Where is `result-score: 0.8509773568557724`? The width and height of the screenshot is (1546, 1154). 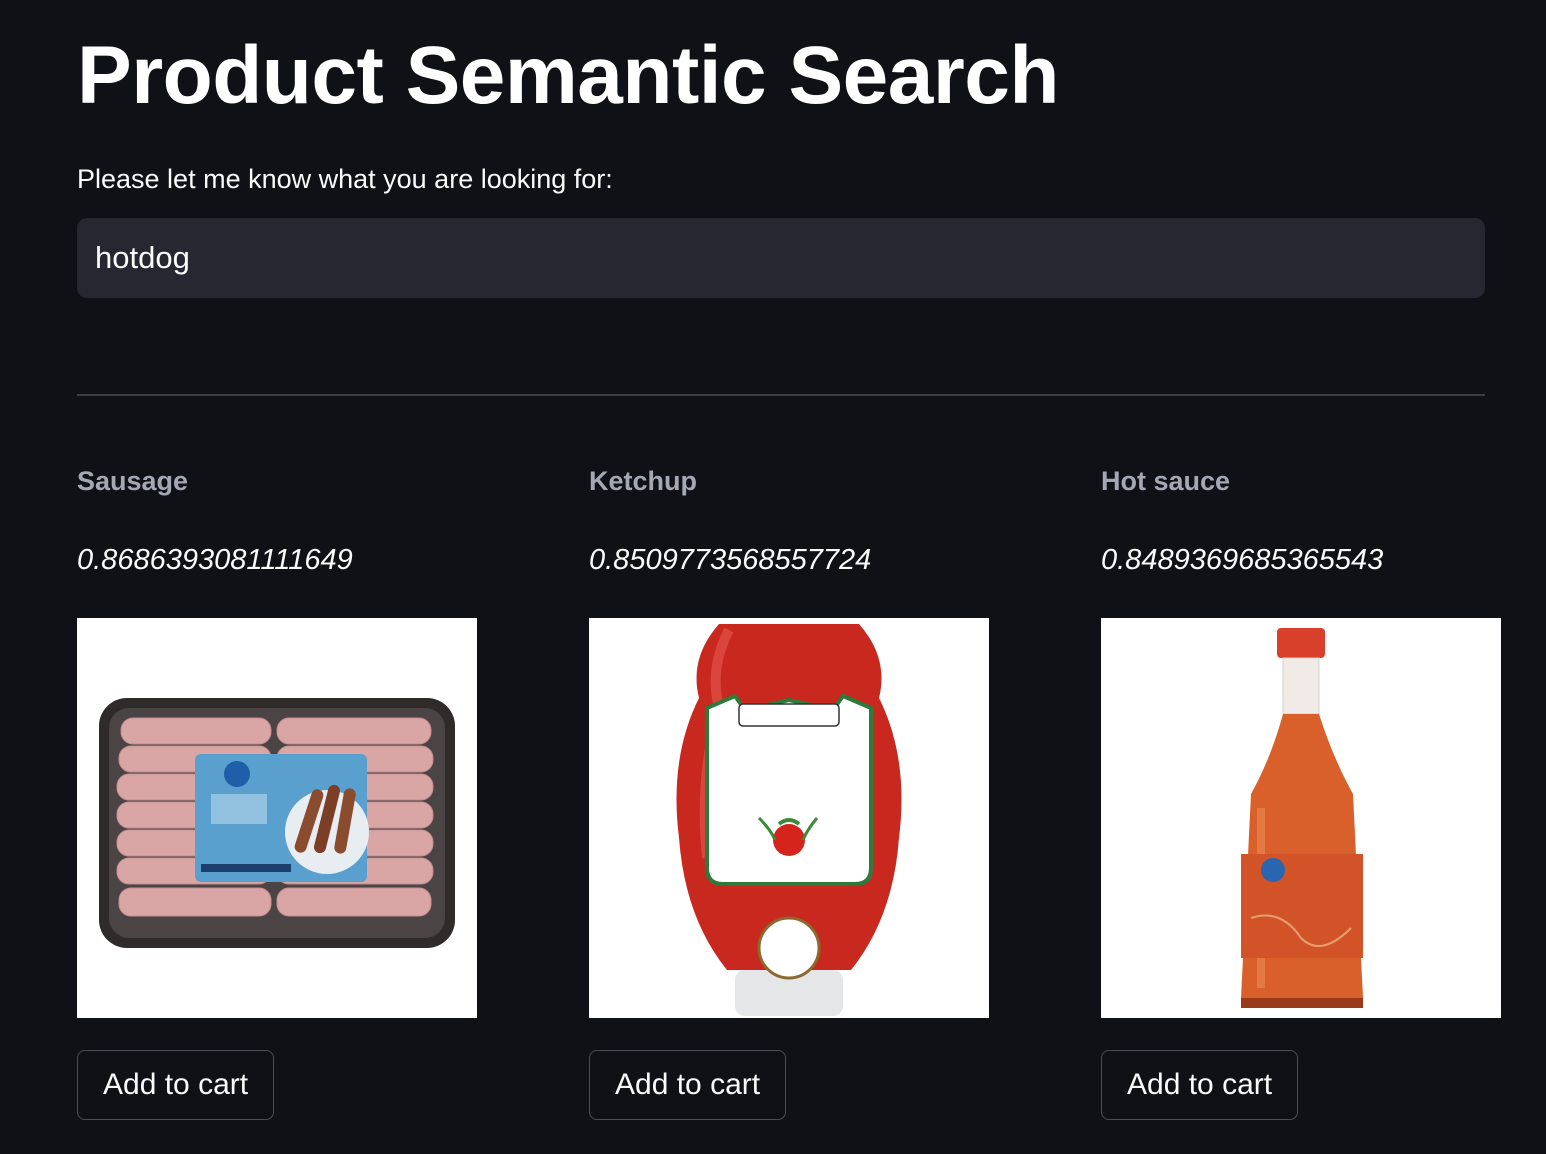 result-score: 0.8509773568557724 is located at coordinates (730, 560).